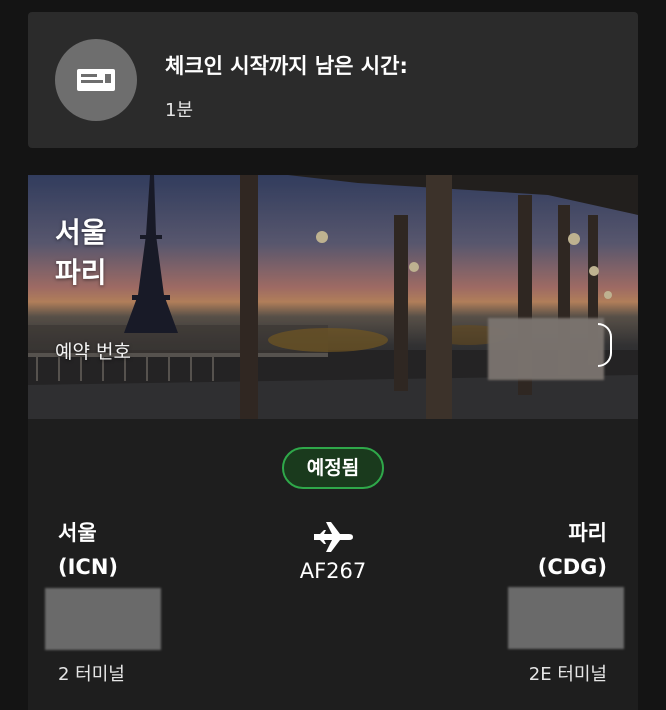  I want to click on ticket-icon, so click(96, 80).